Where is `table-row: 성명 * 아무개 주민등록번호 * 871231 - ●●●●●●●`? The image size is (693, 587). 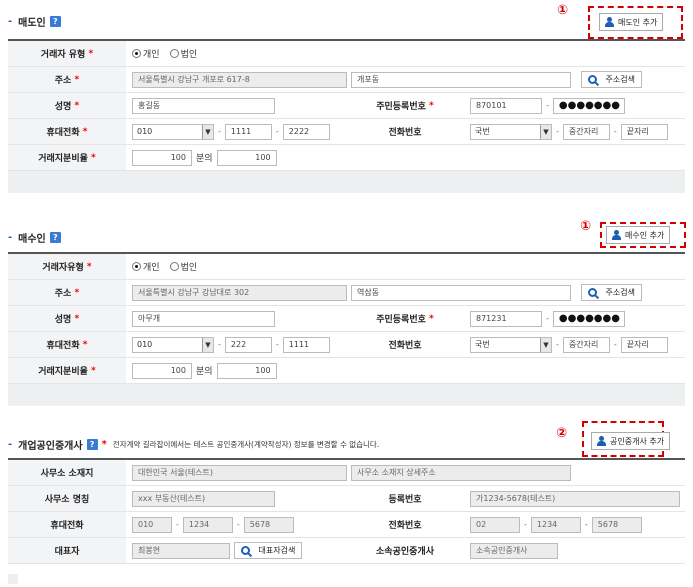 table-row: 성명 * 아무개 주민등록번호 * 871231 - ●●●●●●● is located at coordinates (346, 319).